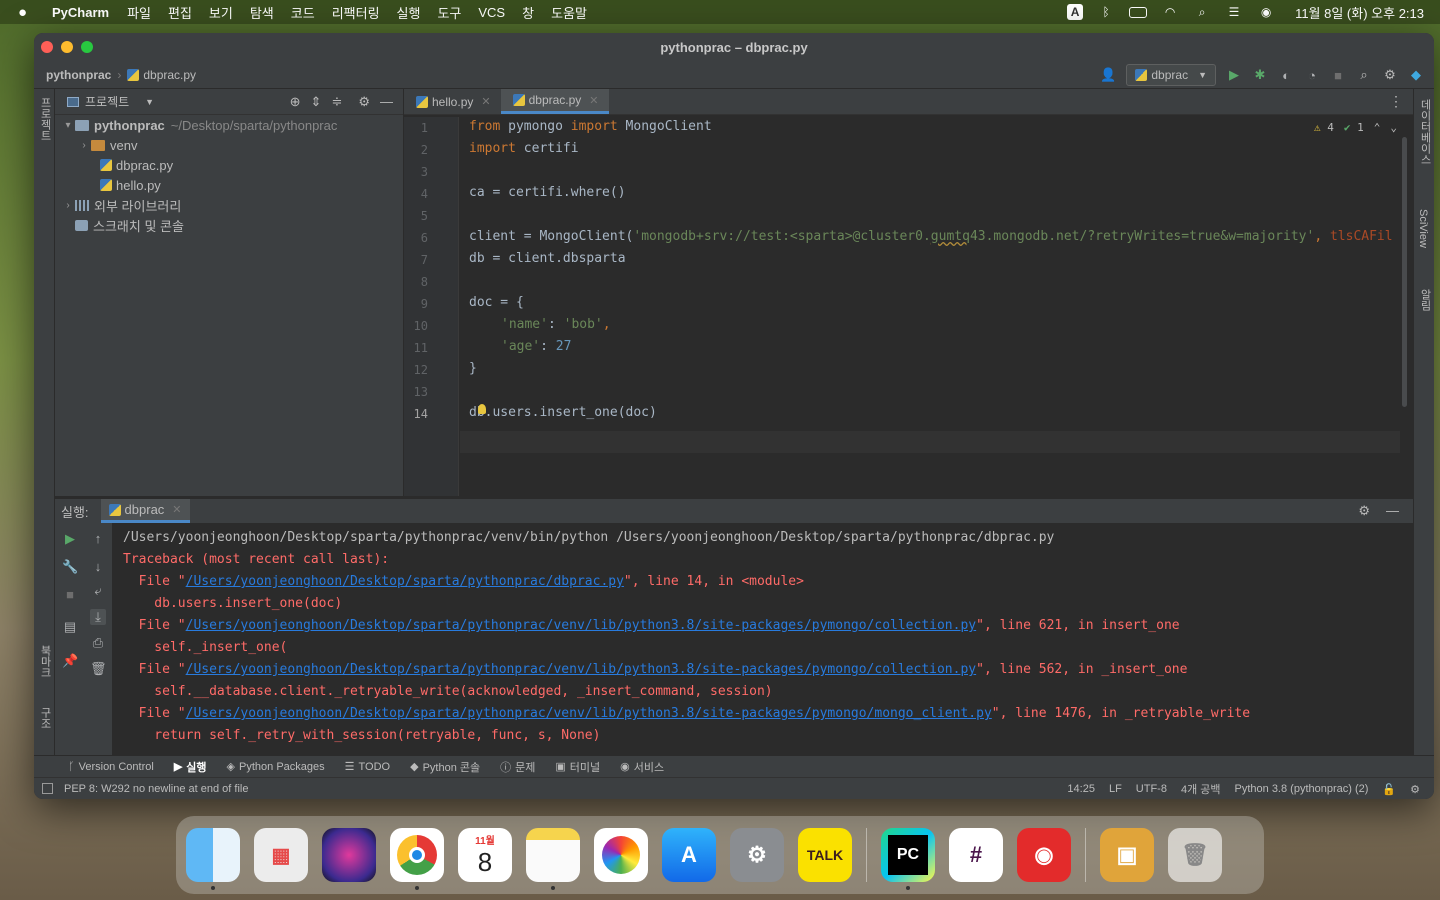 This screenshot has height=900, width=1440. Describe the element at coordinates (1075, 12) in the screenshot. I see `input-source-icon: A` at that location.